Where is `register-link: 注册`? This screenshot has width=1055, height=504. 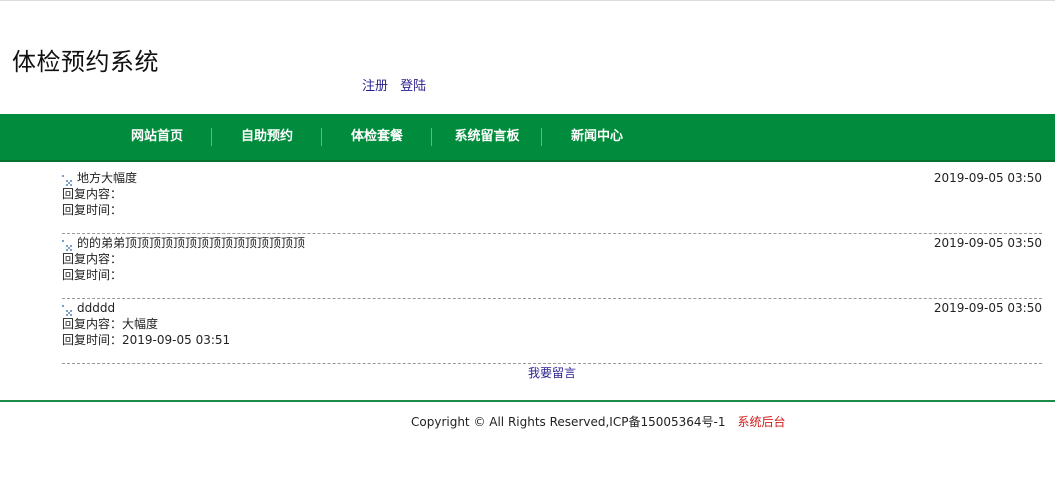 register-link: 注册 is located at coordinates (375, 86).